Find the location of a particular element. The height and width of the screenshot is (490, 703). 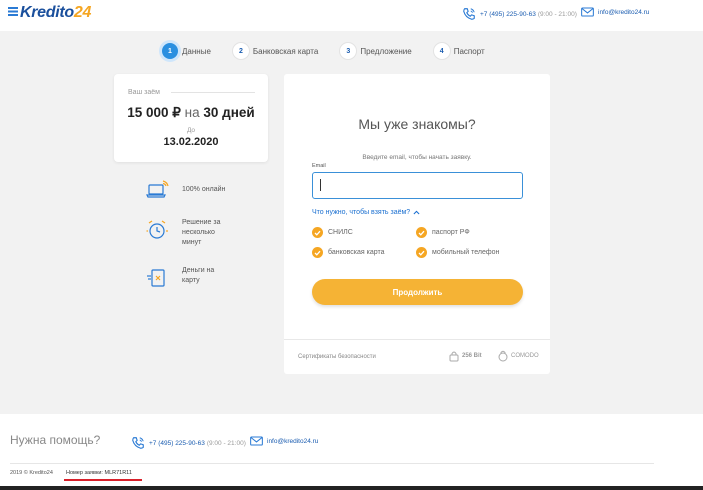

header-email-address: info@kredito24.ru is located at coordinates (624, 12).